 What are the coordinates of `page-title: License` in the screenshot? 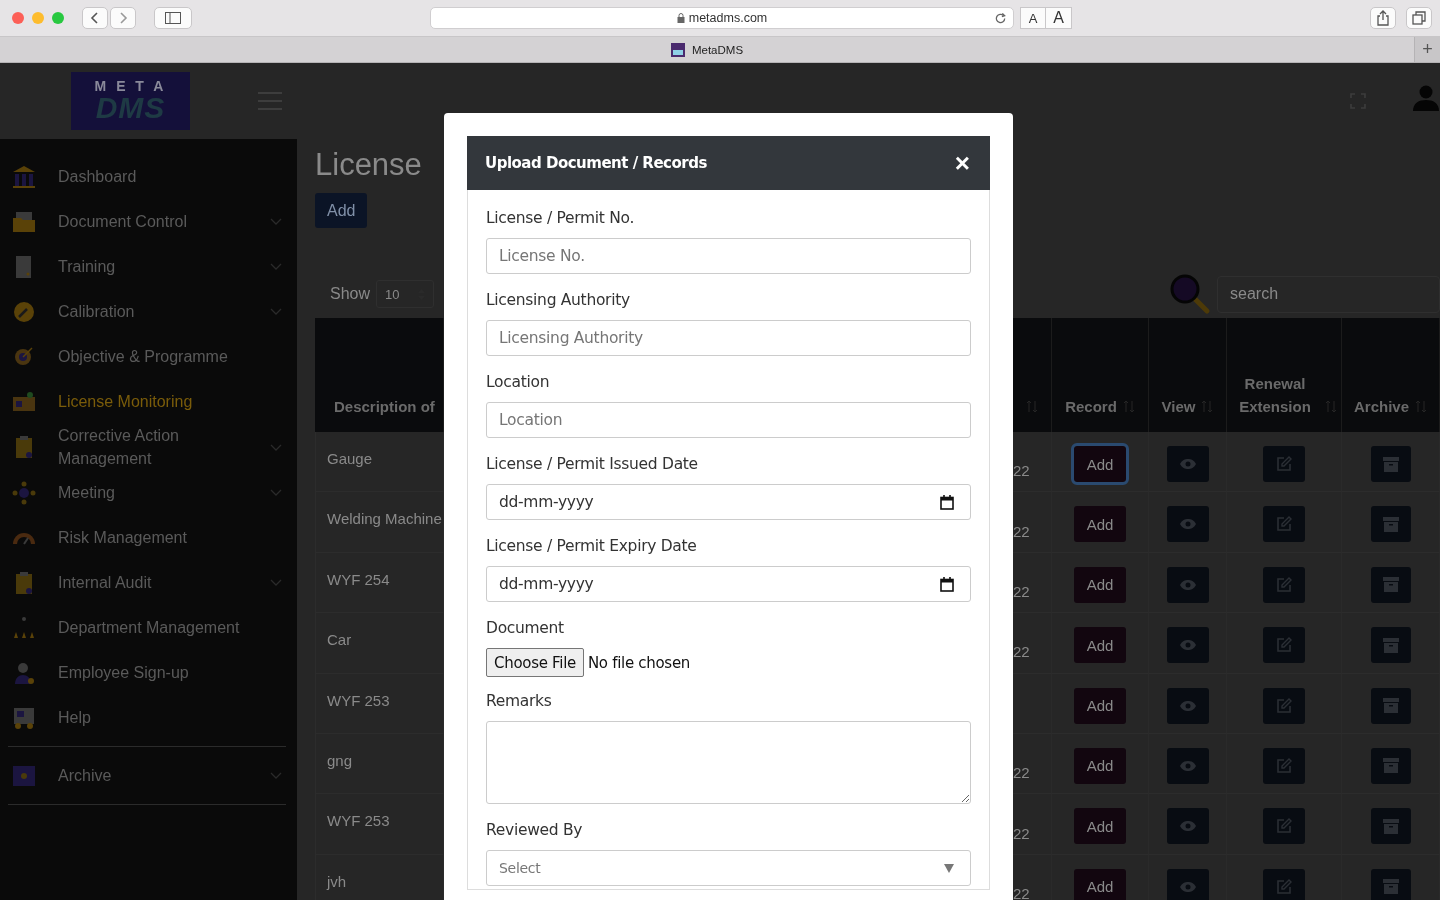 It's located at (368, 165).